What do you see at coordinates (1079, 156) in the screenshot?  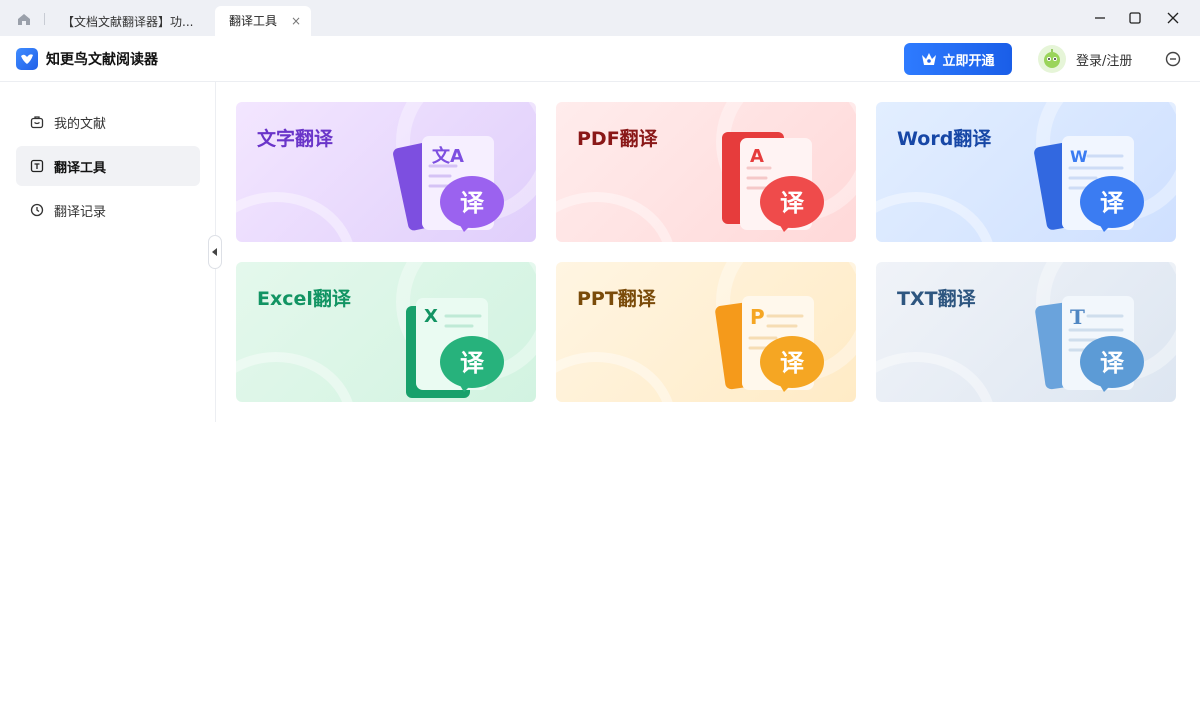 I see `card-letter: W` at bounding box center [1079, 156].